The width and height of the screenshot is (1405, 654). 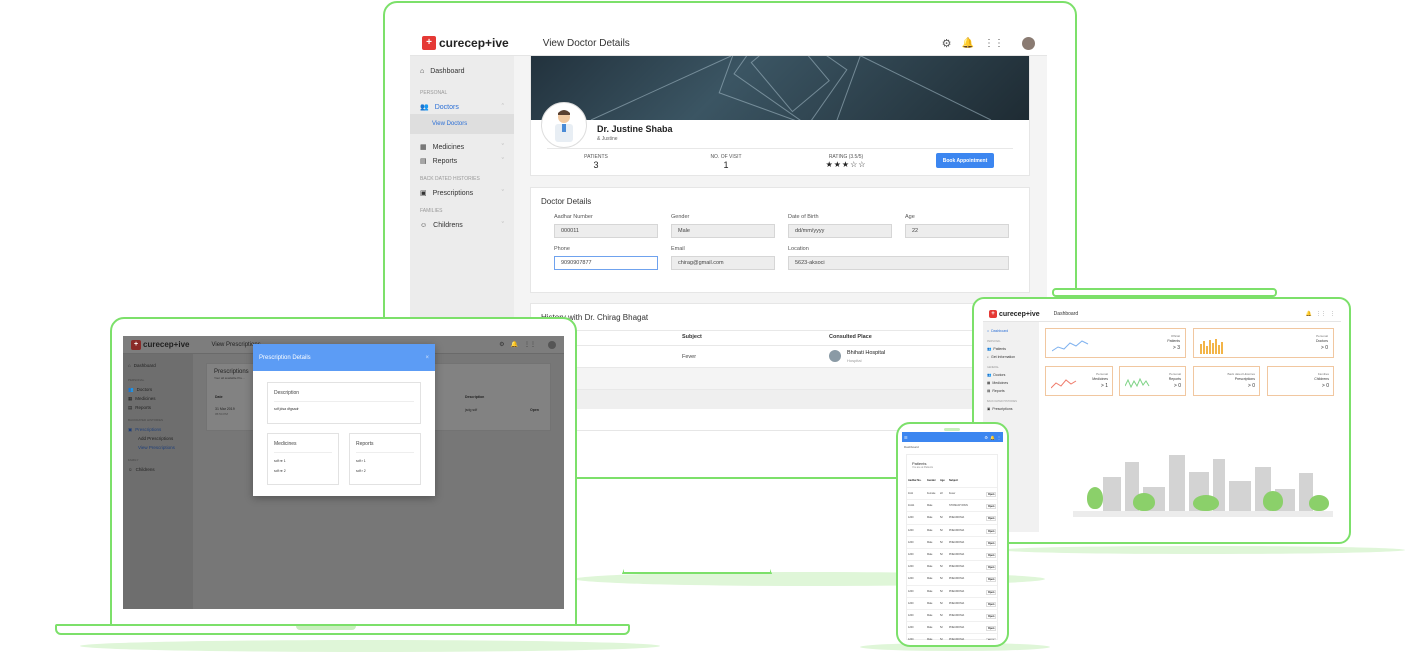 I want to click on medicine-item: sdf re 2, so click(x=280, y=471).